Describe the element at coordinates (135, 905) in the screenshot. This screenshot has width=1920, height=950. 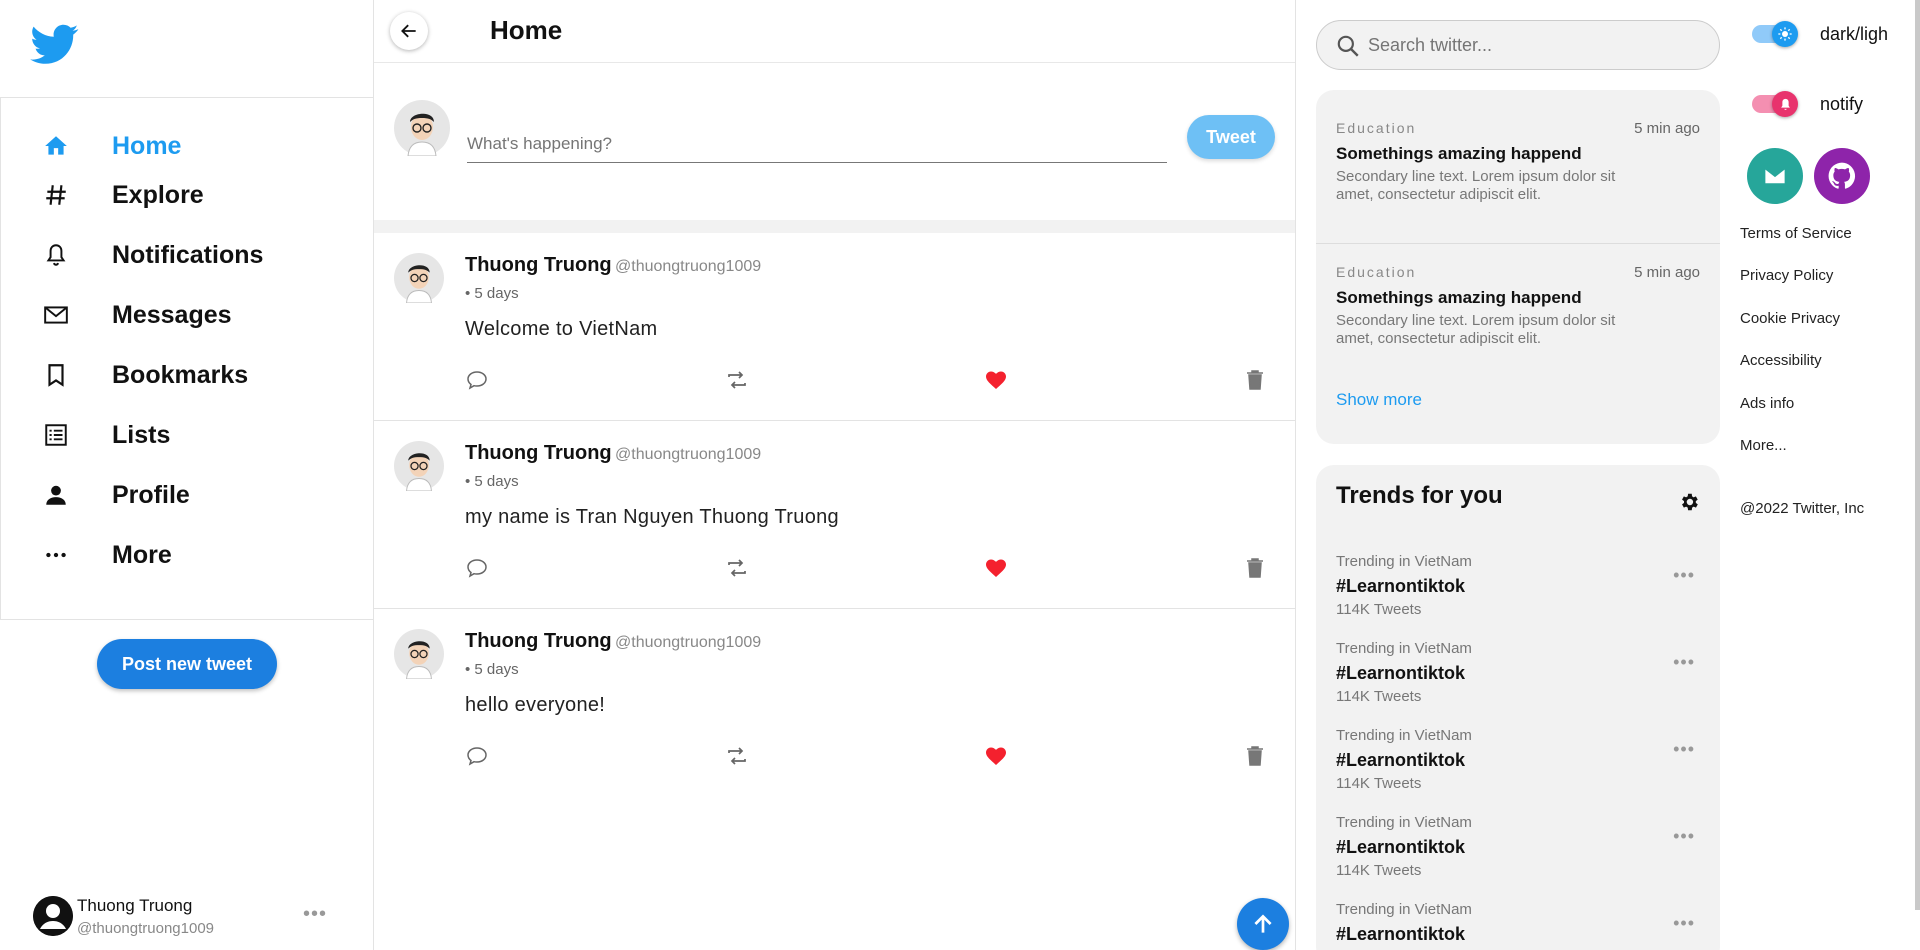
I see `user-name: Thuong Truong` at that location.